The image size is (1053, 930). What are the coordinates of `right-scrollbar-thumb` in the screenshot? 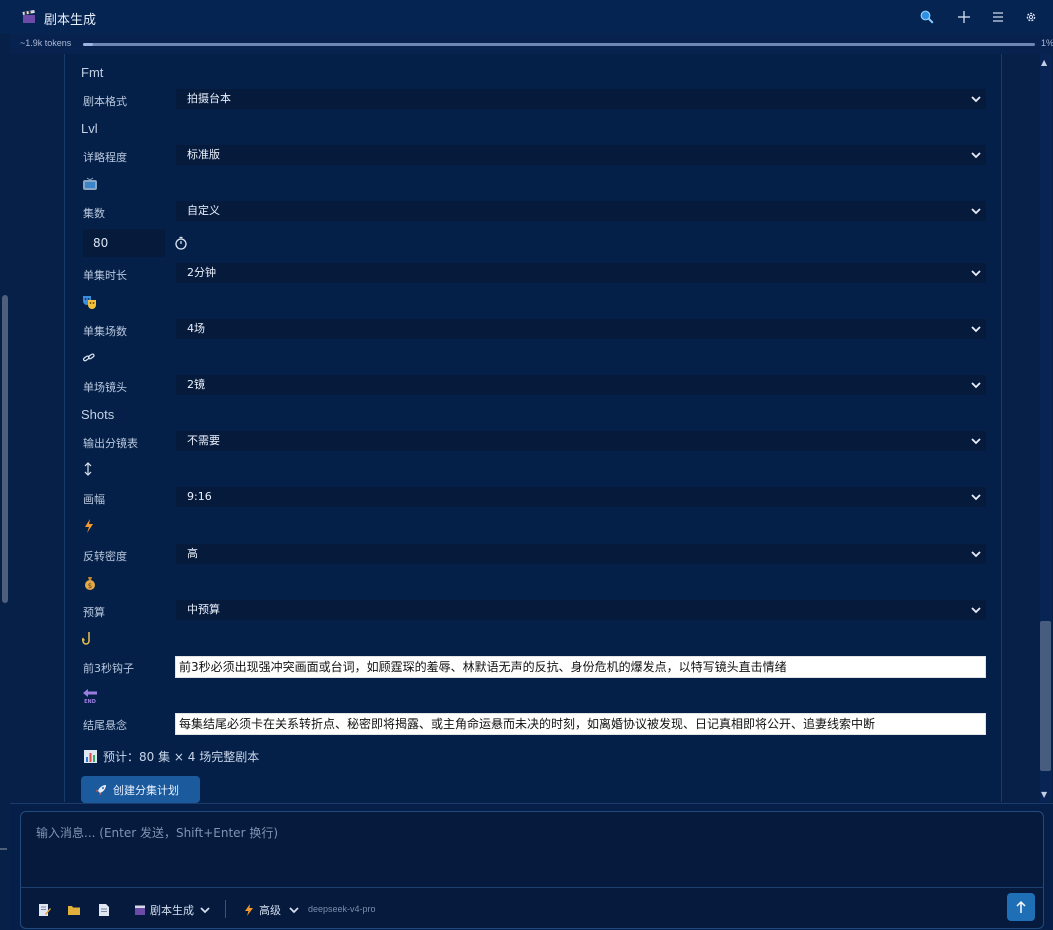 It's located at (1045, 696).